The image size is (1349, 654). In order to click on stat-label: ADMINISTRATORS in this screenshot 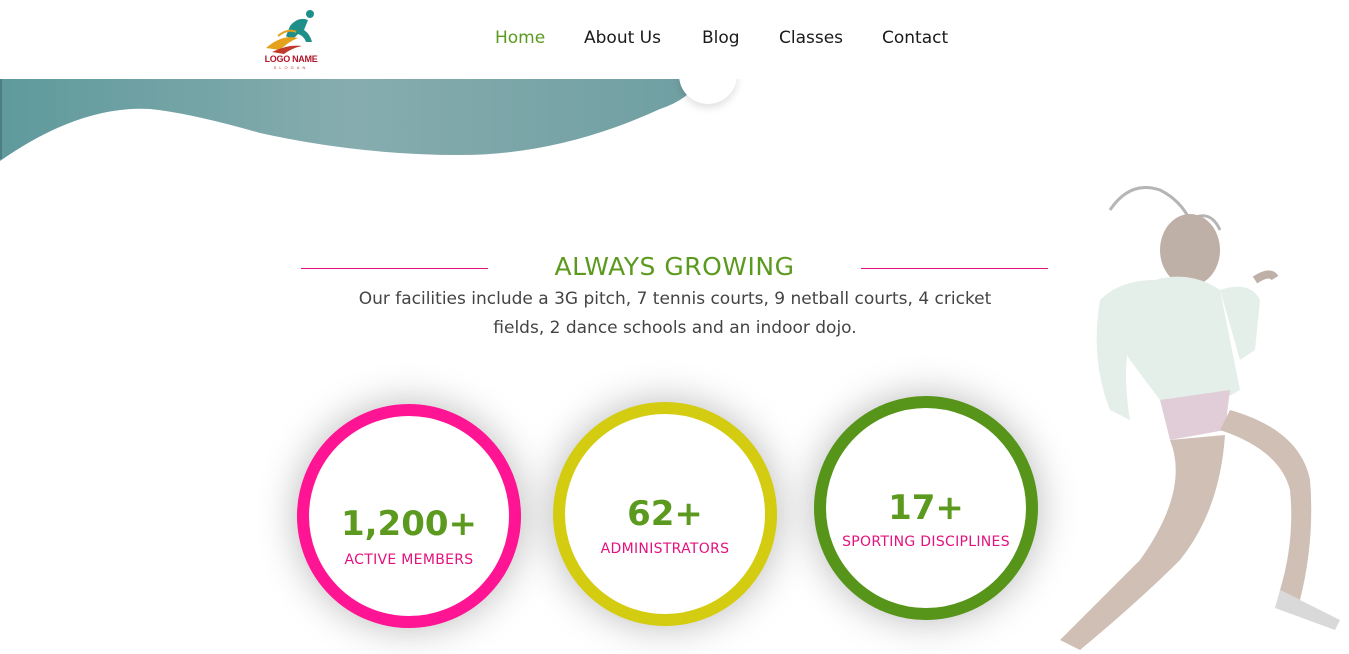, I will do `click(665, 549)`.